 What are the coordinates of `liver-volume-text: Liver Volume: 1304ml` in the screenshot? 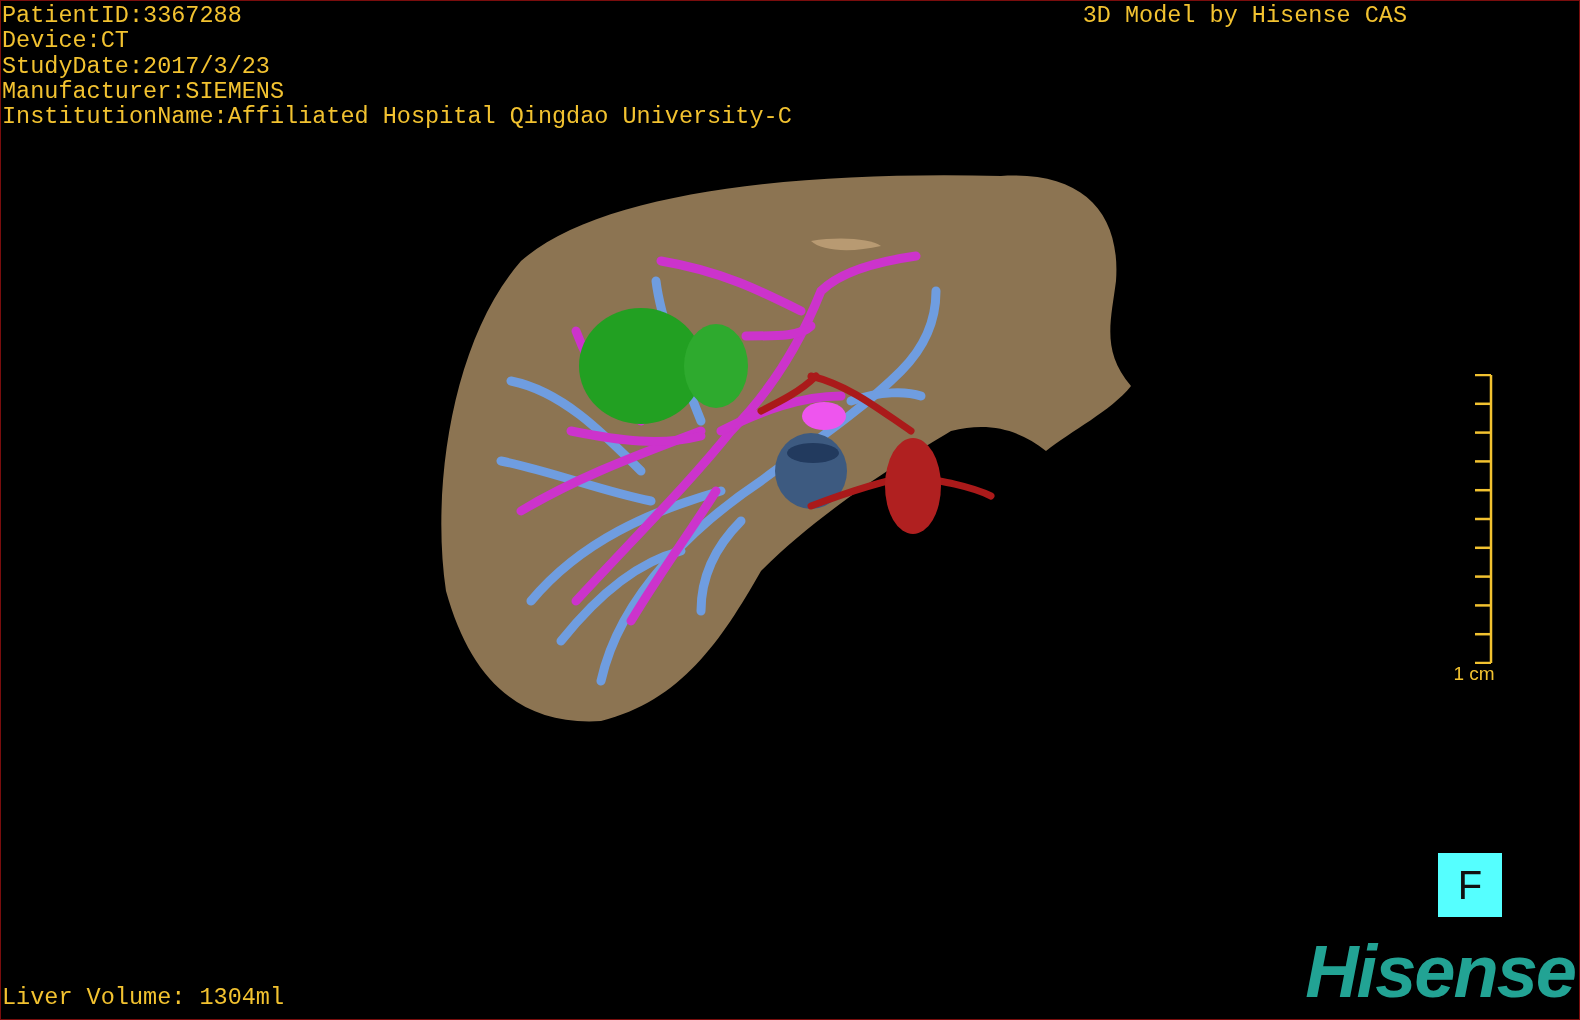 It's located at (143, 998).